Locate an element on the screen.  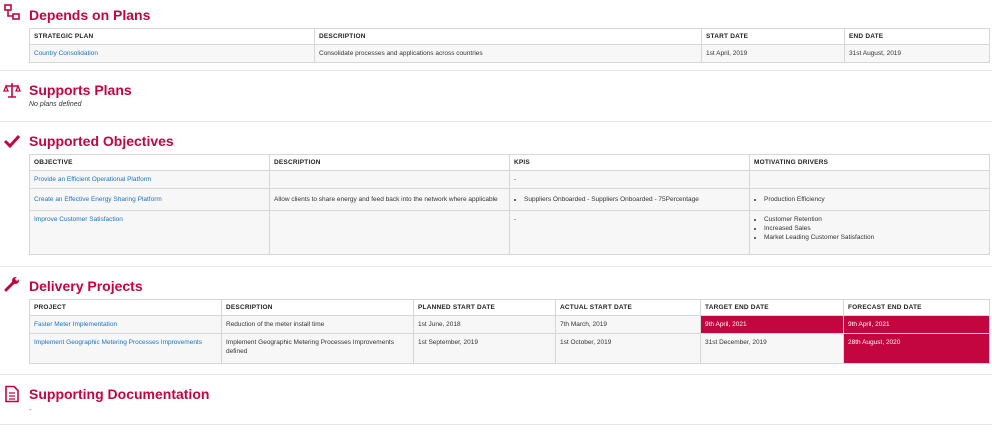
project-link: Faster Meter Implementation is located at coordinates (75, 324).